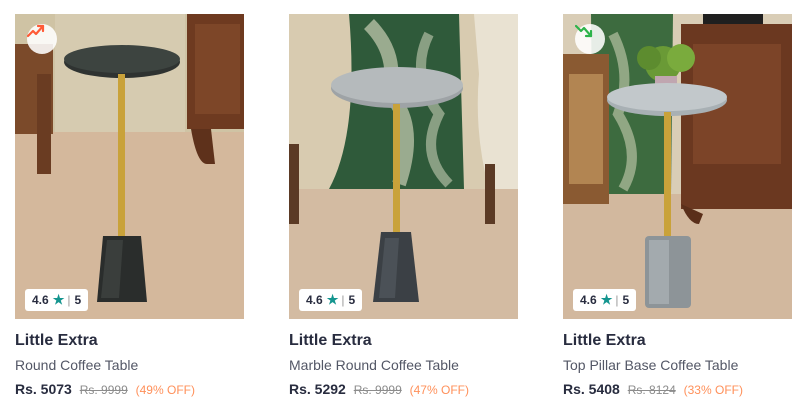  I want to click on product-name: Marble Round Coffee Table, so click(403, 365).